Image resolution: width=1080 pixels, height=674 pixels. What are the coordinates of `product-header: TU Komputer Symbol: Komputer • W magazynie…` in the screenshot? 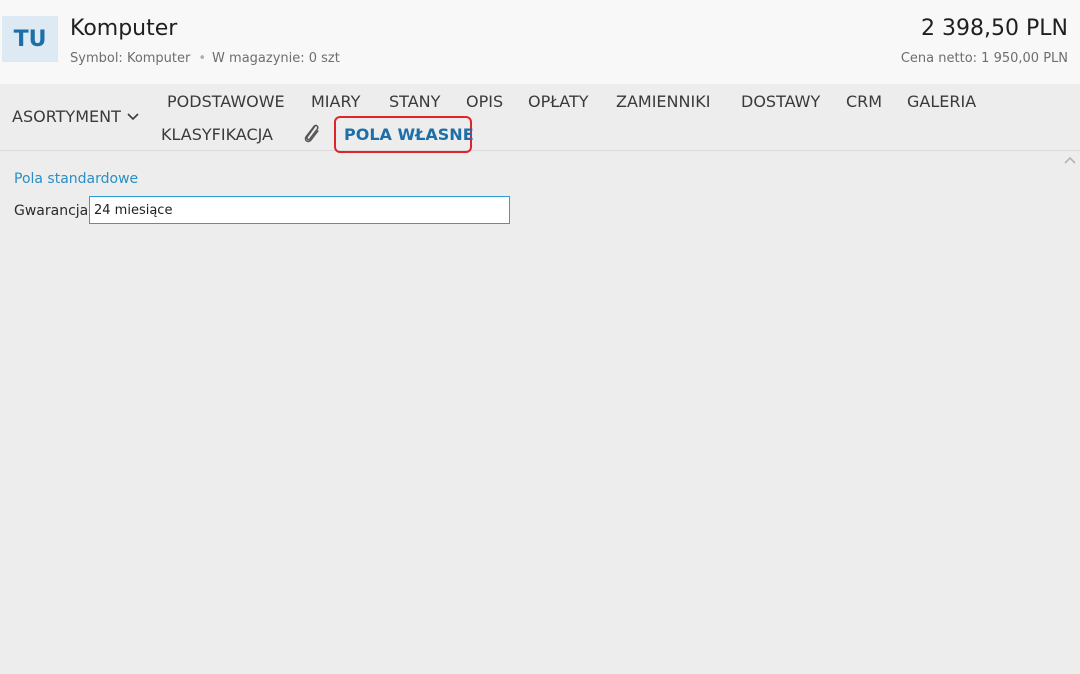 It's located at (540, 42).